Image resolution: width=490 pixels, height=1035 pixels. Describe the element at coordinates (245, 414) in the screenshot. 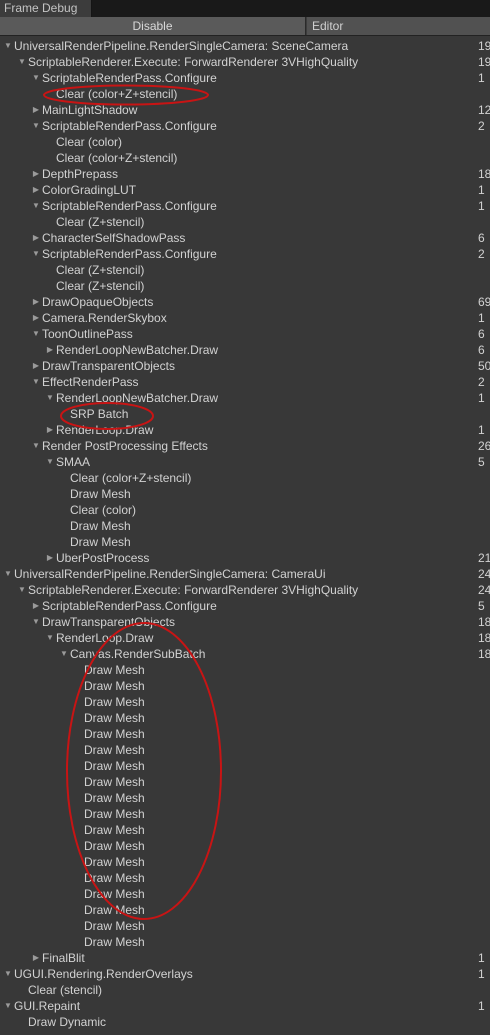

I see `tree-row: SRP Batch` at that location.